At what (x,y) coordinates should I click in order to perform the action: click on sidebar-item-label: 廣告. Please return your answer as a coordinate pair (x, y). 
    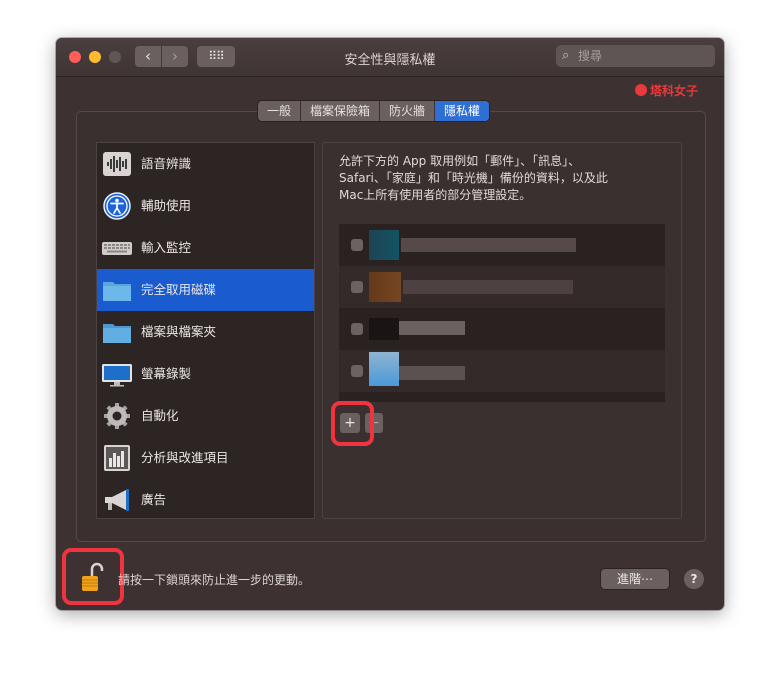
    Looking at the image, I should click on (154, 499).